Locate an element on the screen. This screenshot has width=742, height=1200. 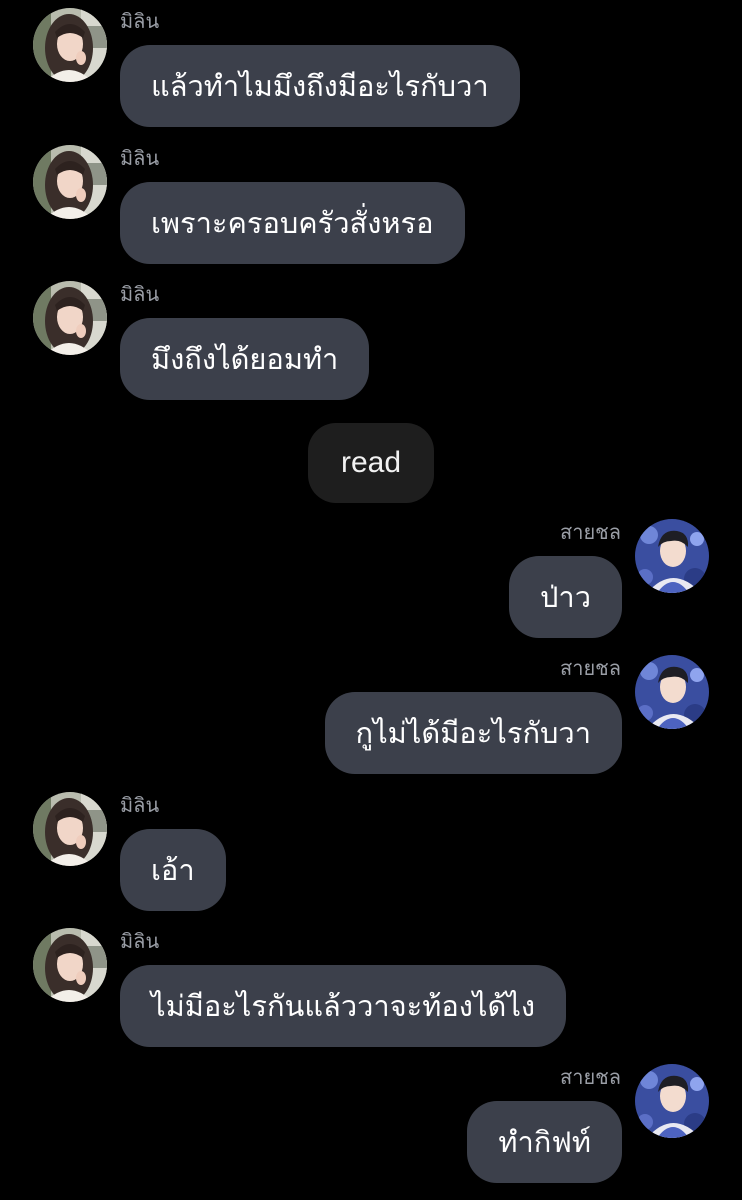
message-bubble: ป่าว is located at coordinates (565, 597).